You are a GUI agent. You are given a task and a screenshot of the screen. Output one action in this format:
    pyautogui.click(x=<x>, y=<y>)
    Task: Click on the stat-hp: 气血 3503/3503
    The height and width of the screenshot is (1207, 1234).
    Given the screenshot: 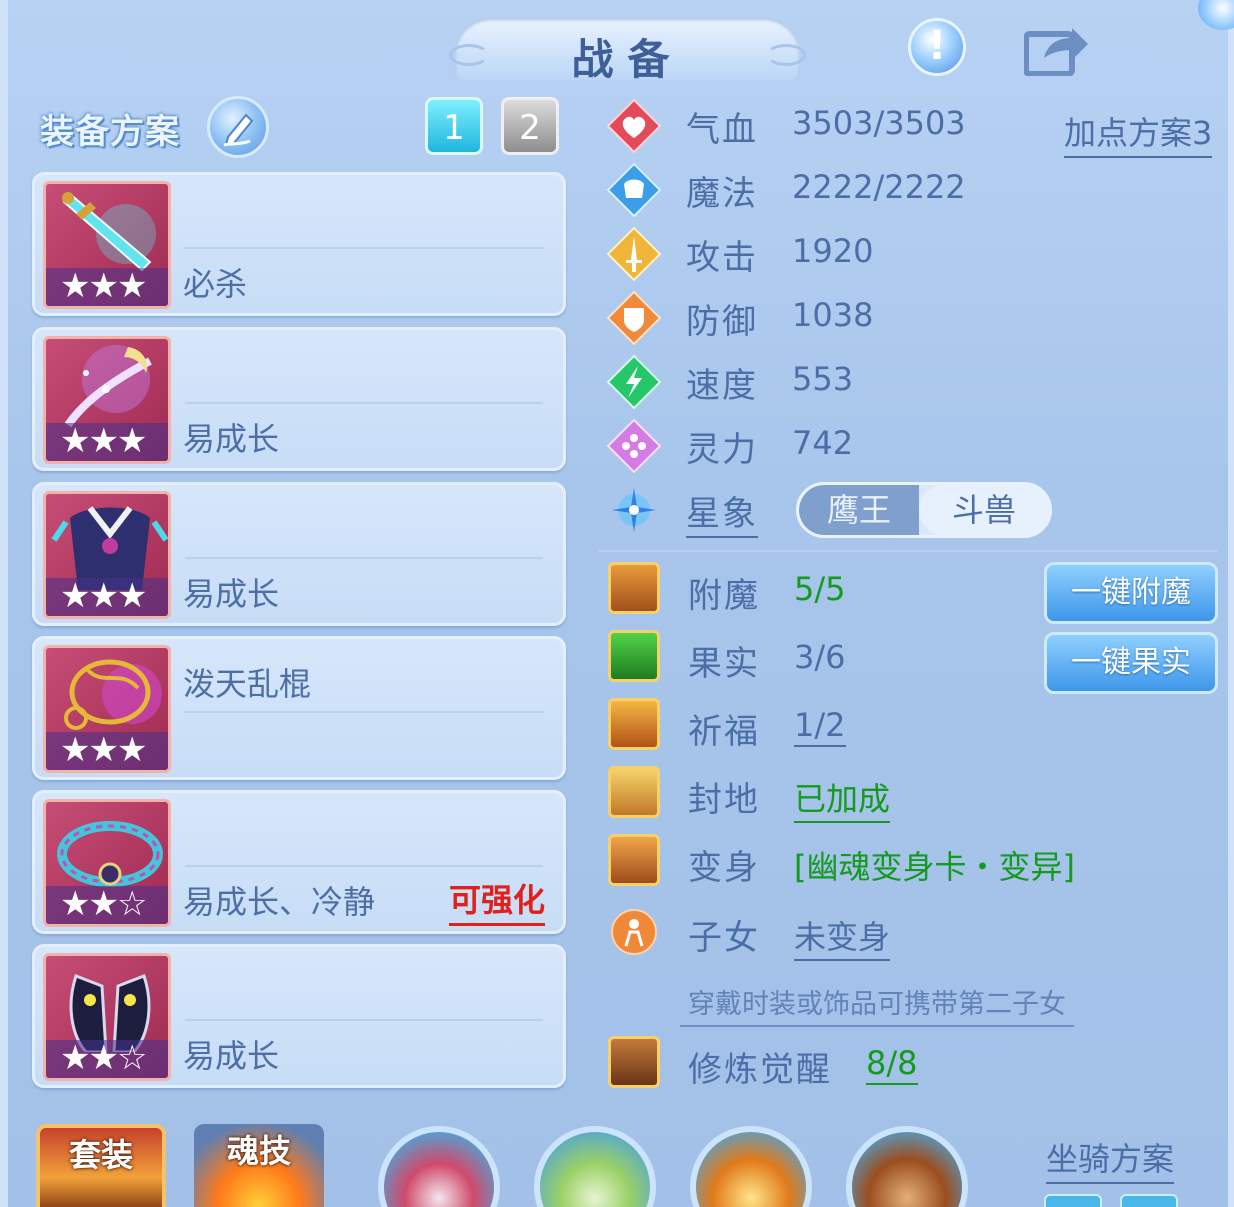 What is the action you would take?
    pyautogui.click(x=816, y=126)
    